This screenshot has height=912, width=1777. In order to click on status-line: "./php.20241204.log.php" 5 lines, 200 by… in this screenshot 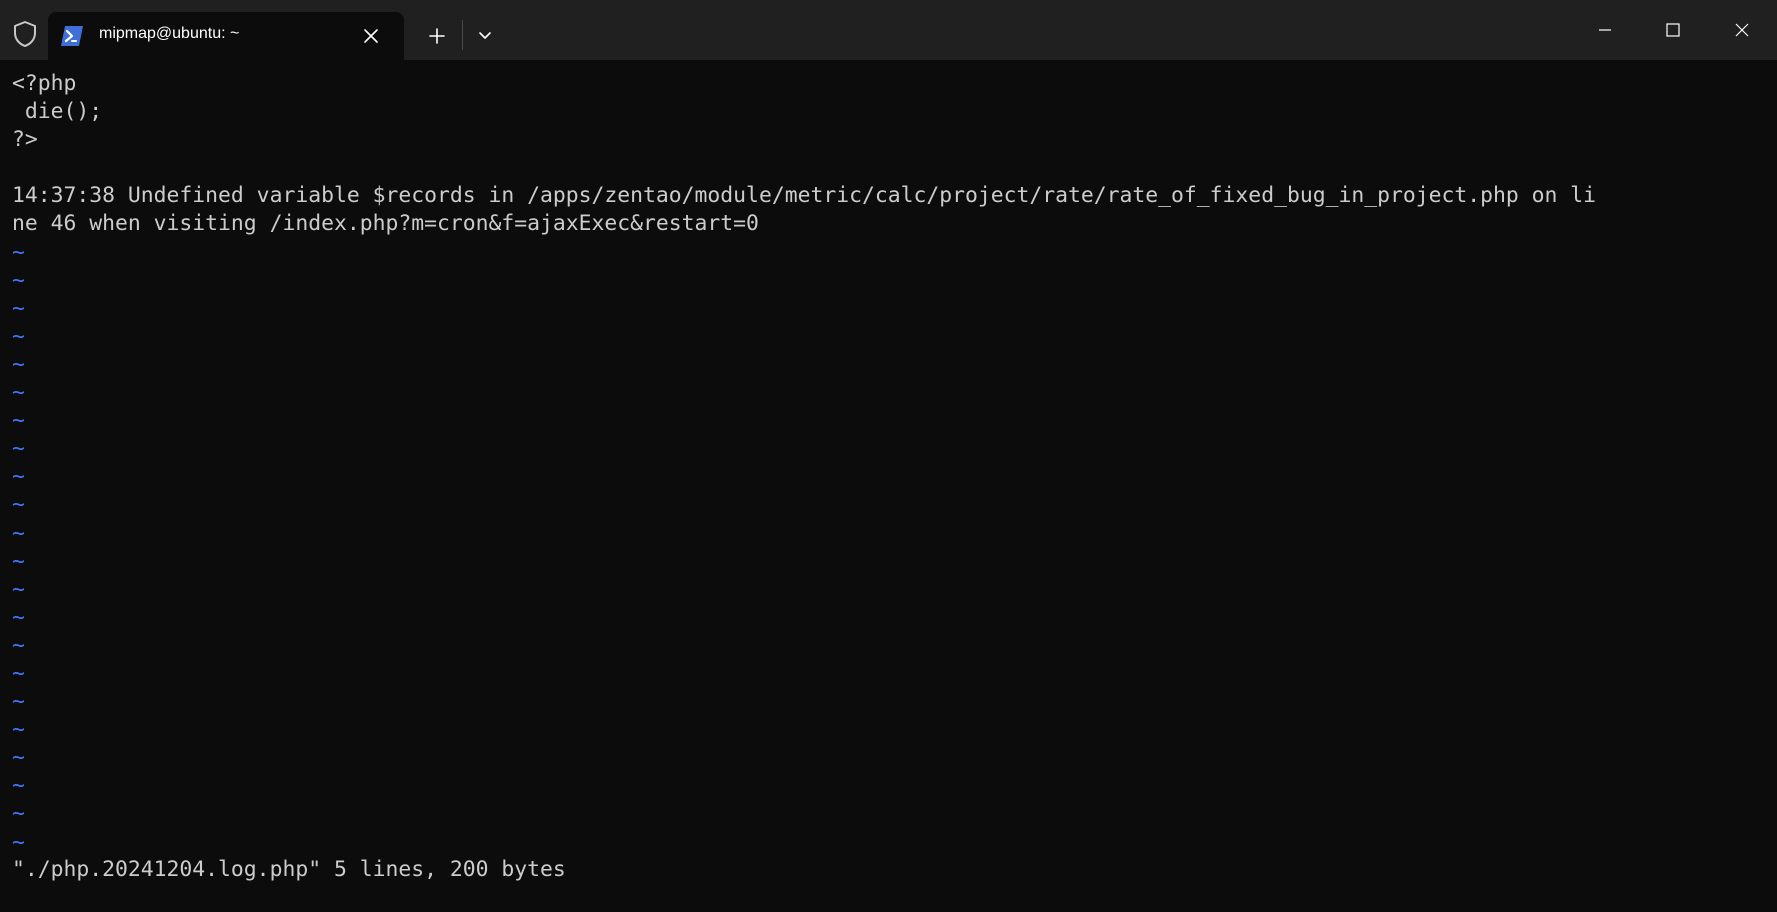, I will do `click(289, 869)`.